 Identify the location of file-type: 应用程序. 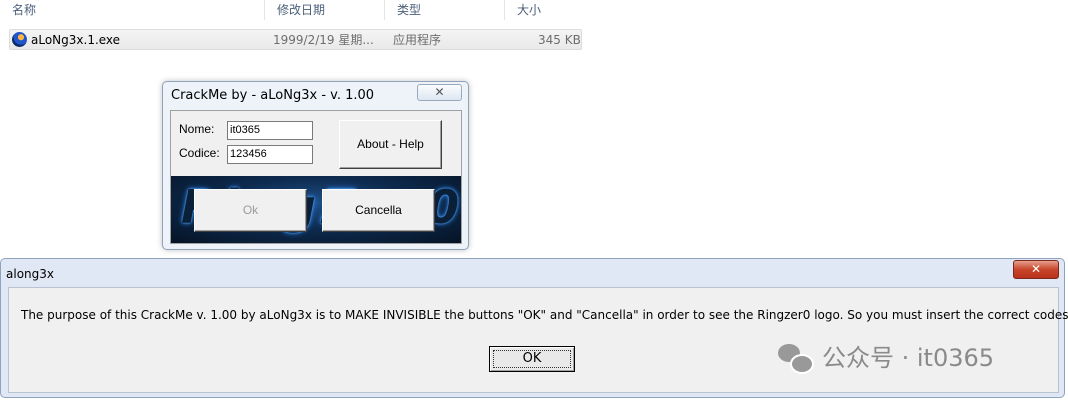
(417, 40).